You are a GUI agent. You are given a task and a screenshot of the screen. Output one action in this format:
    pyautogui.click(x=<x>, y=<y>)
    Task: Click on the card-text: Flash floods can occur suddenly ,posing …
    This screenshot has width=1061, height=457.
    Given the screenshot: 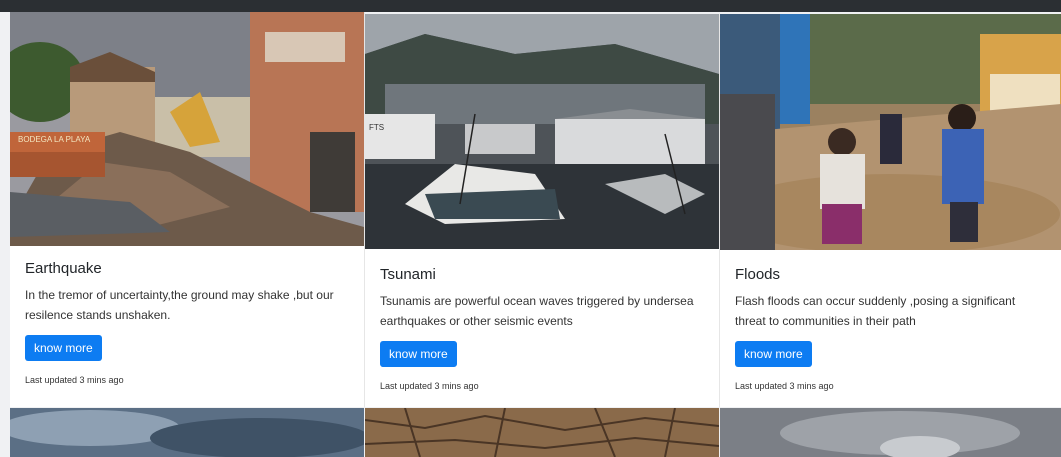 What is the action you would take?
    pyautogui.click(x=875, y=311)
    